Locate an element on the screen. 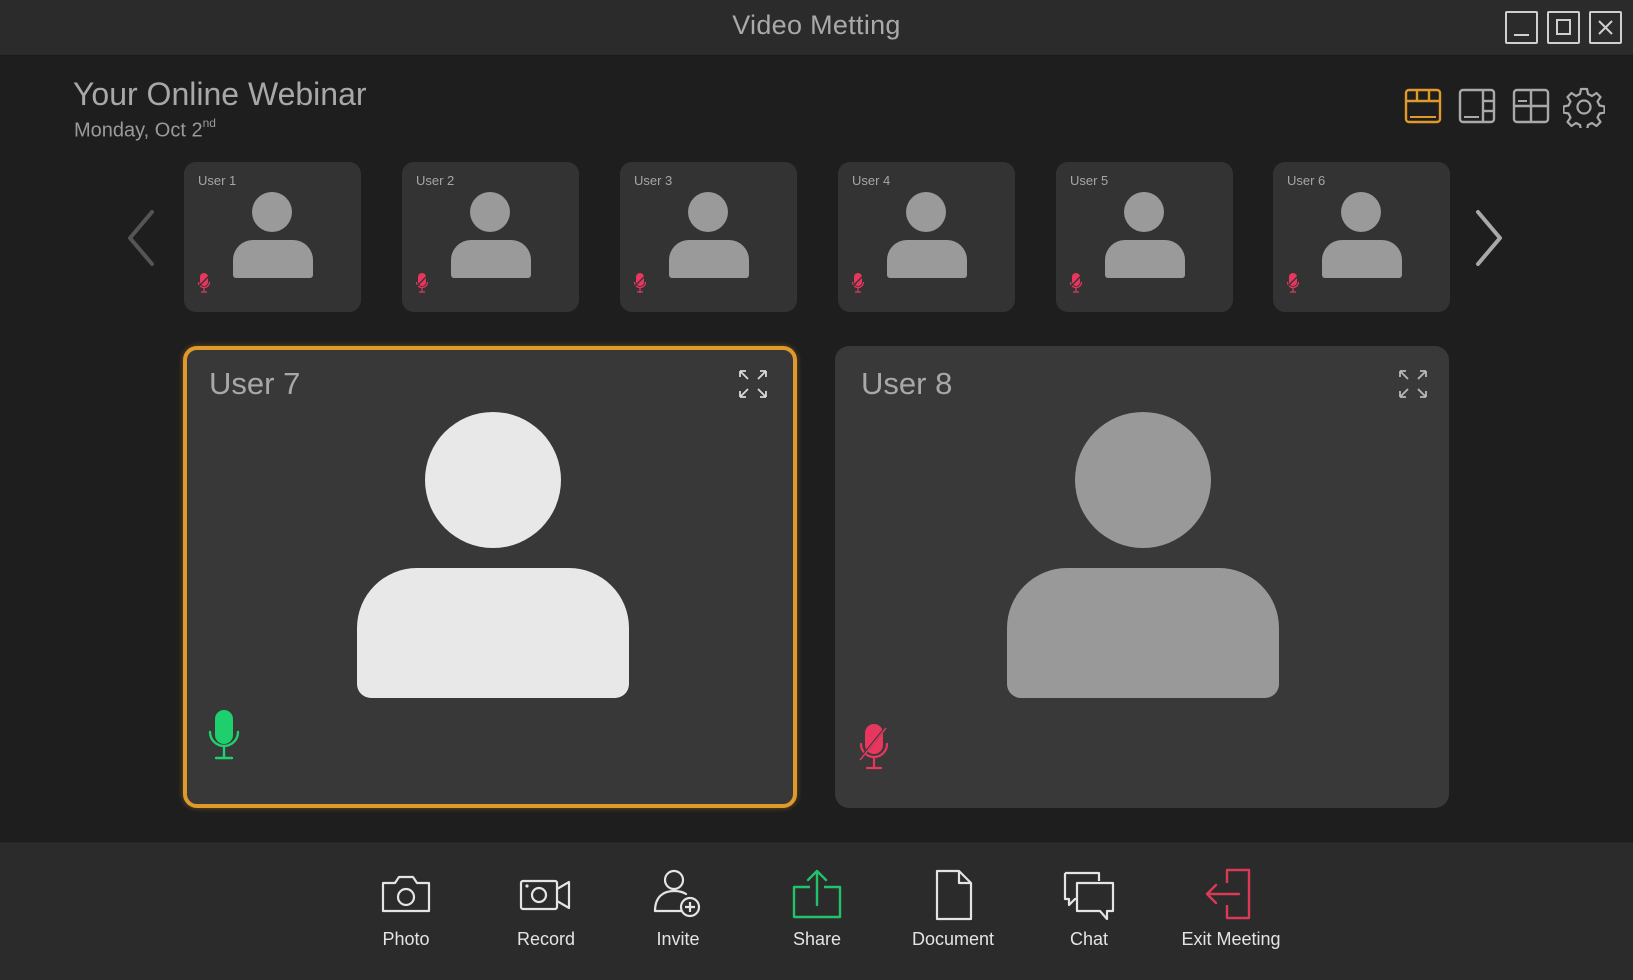  sidebar-layout-button is located at coordinates (1477, 106).